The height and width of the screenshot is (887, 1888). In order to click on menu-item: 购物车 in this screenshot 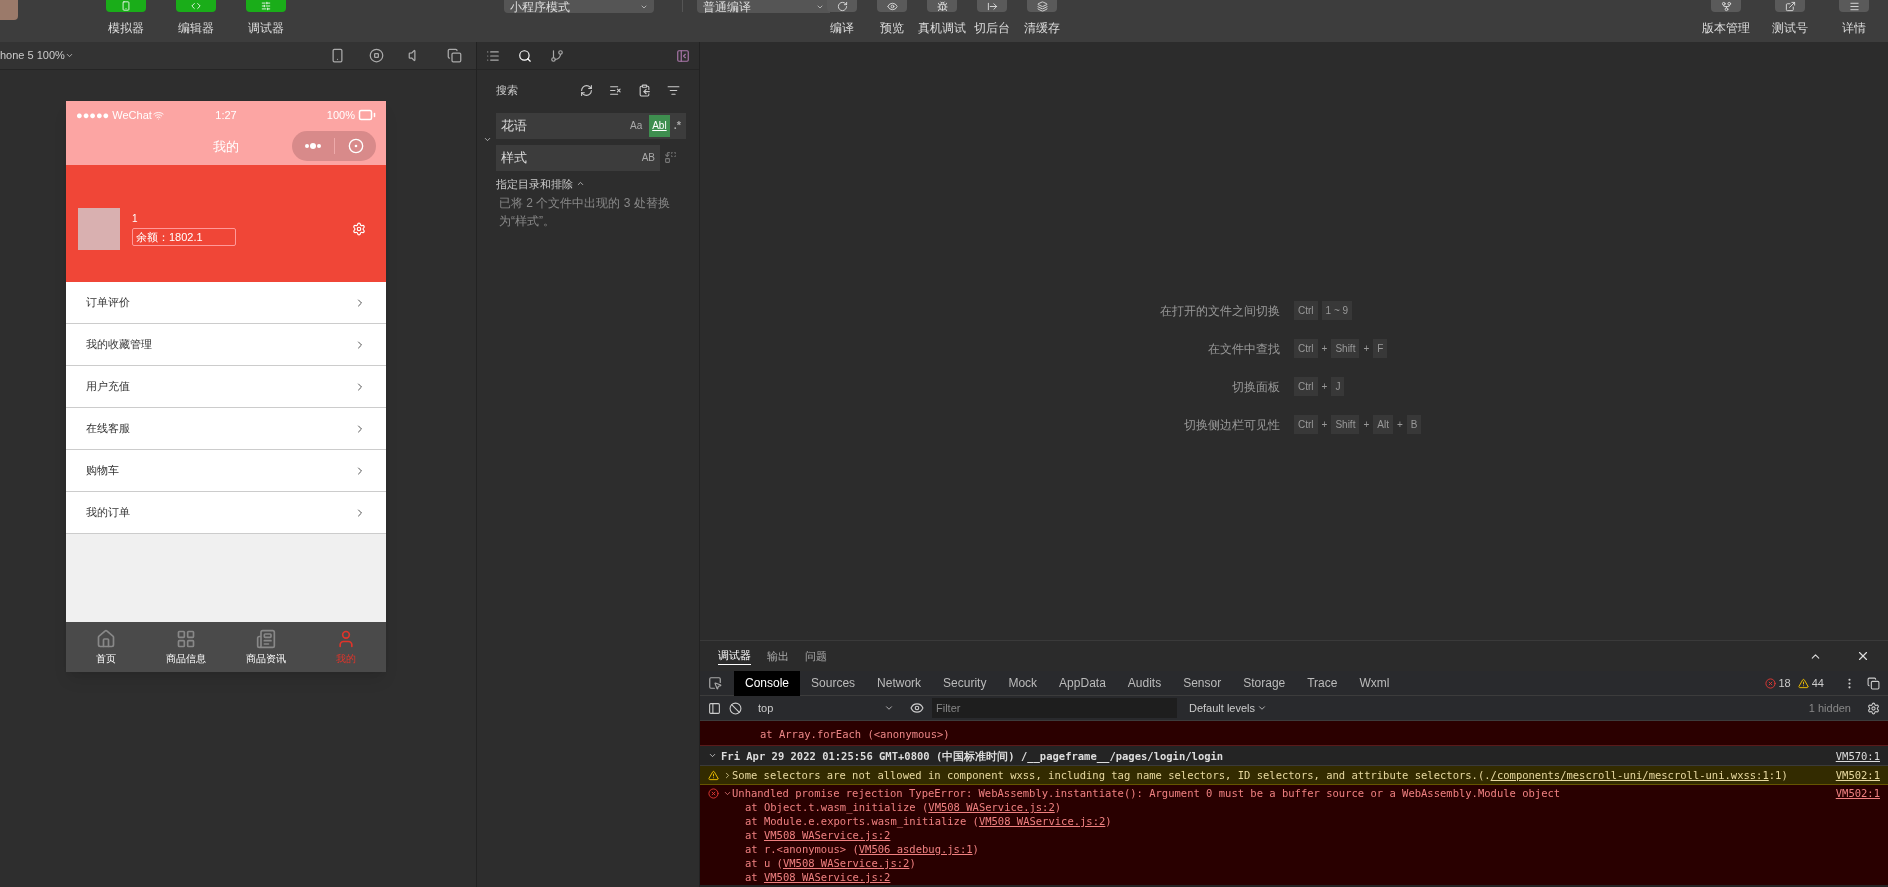, I will do `click(226, 471)`.